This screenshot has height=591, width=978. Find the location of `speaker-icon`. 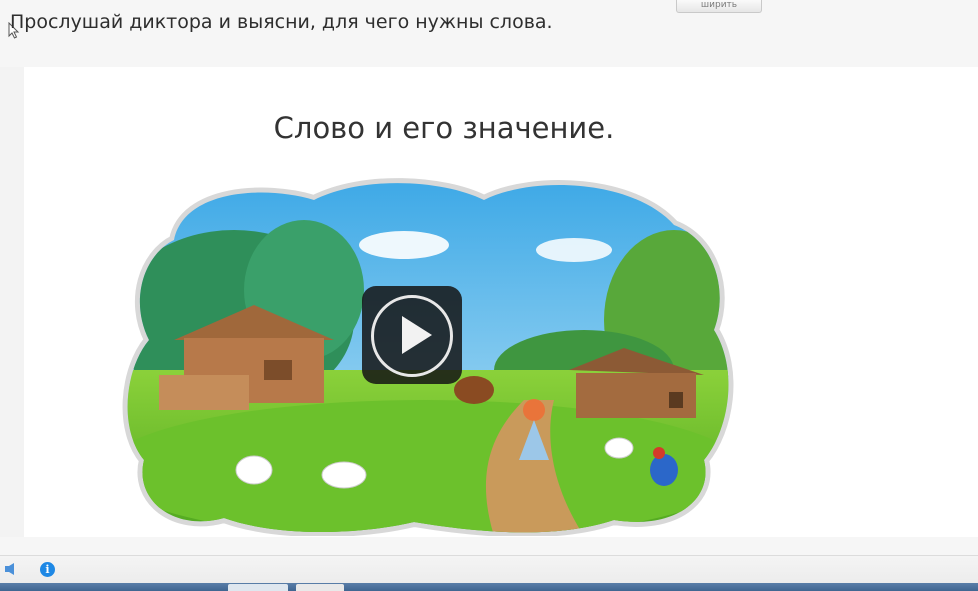

speaker-icon is located at coordinates (10, 569).